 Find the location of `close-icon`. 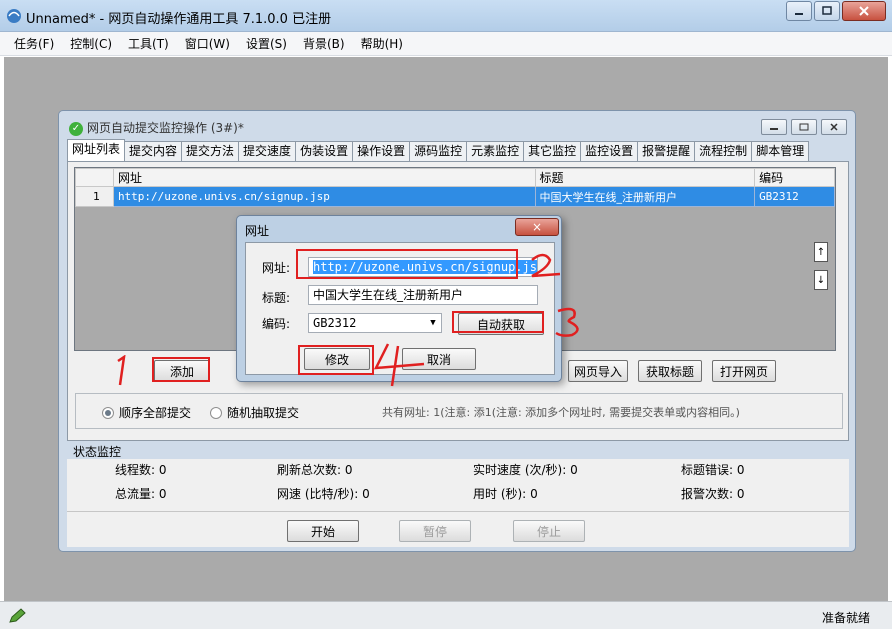

close-icon is located at coordinates (864, 11).